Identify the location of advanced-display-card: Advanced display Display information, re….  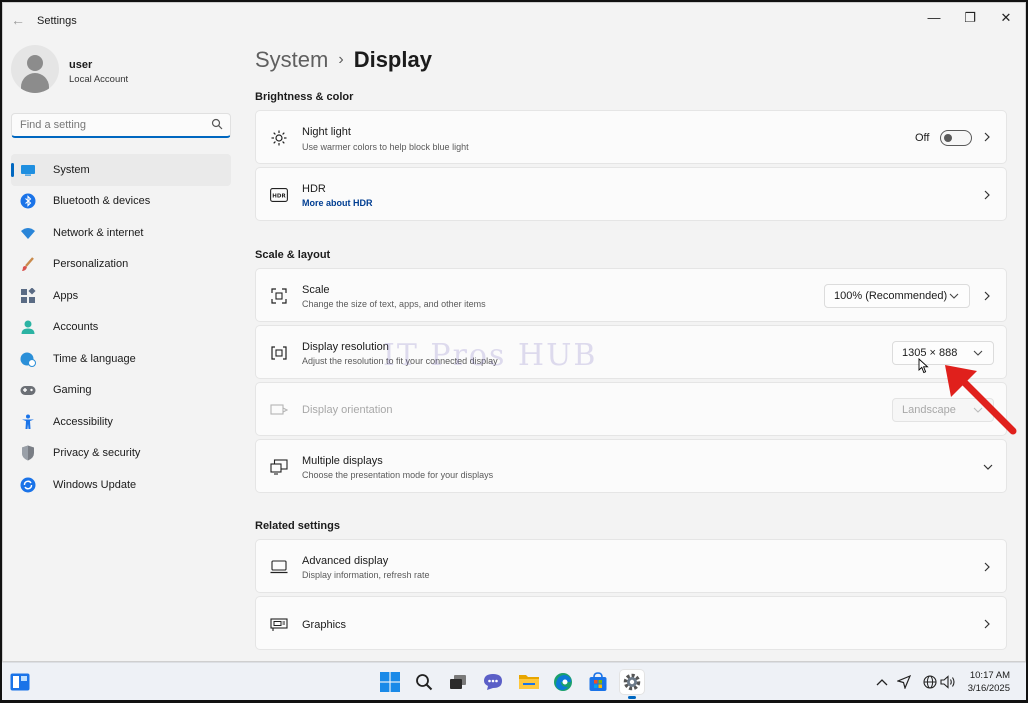
(631, 566).